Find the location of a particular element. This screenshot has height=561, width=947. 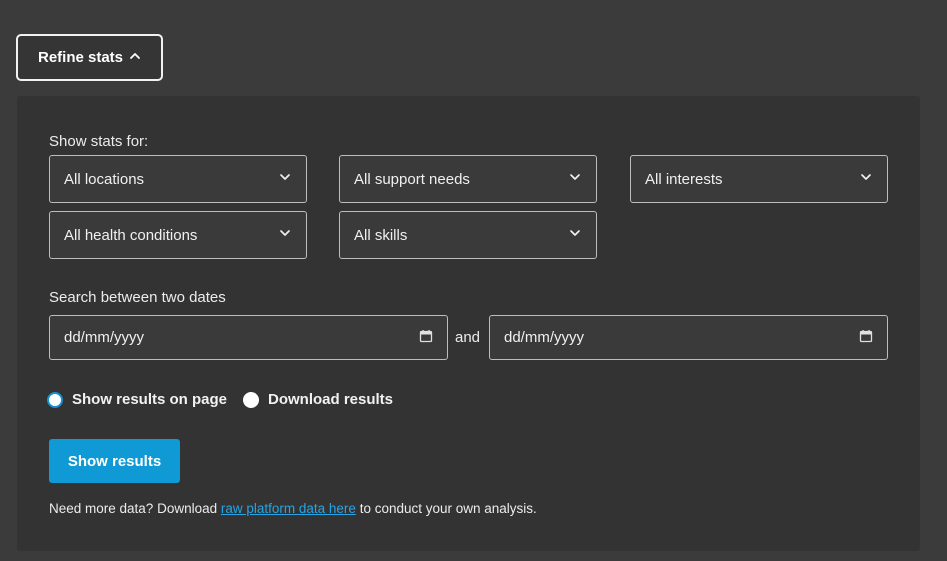

download-option: Download results is located at coordinates (318, 399).